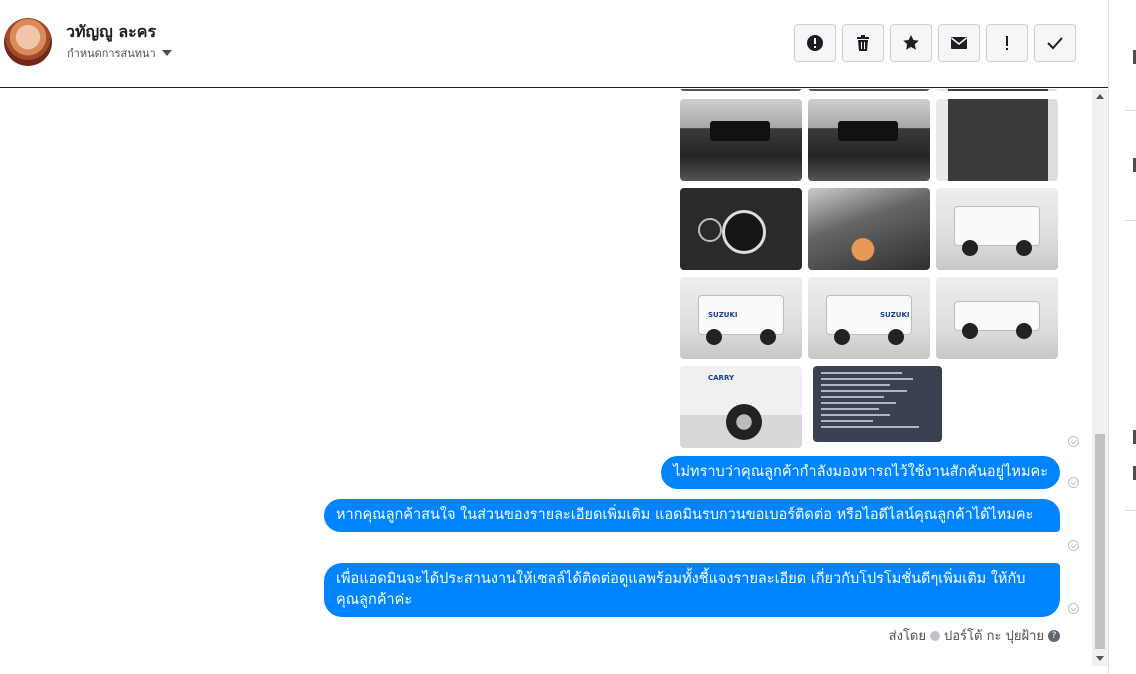  Describe the element at coordinates (111, 32) in the screenshot. I see `contact-name: วทัญญู ละคร` at that location.